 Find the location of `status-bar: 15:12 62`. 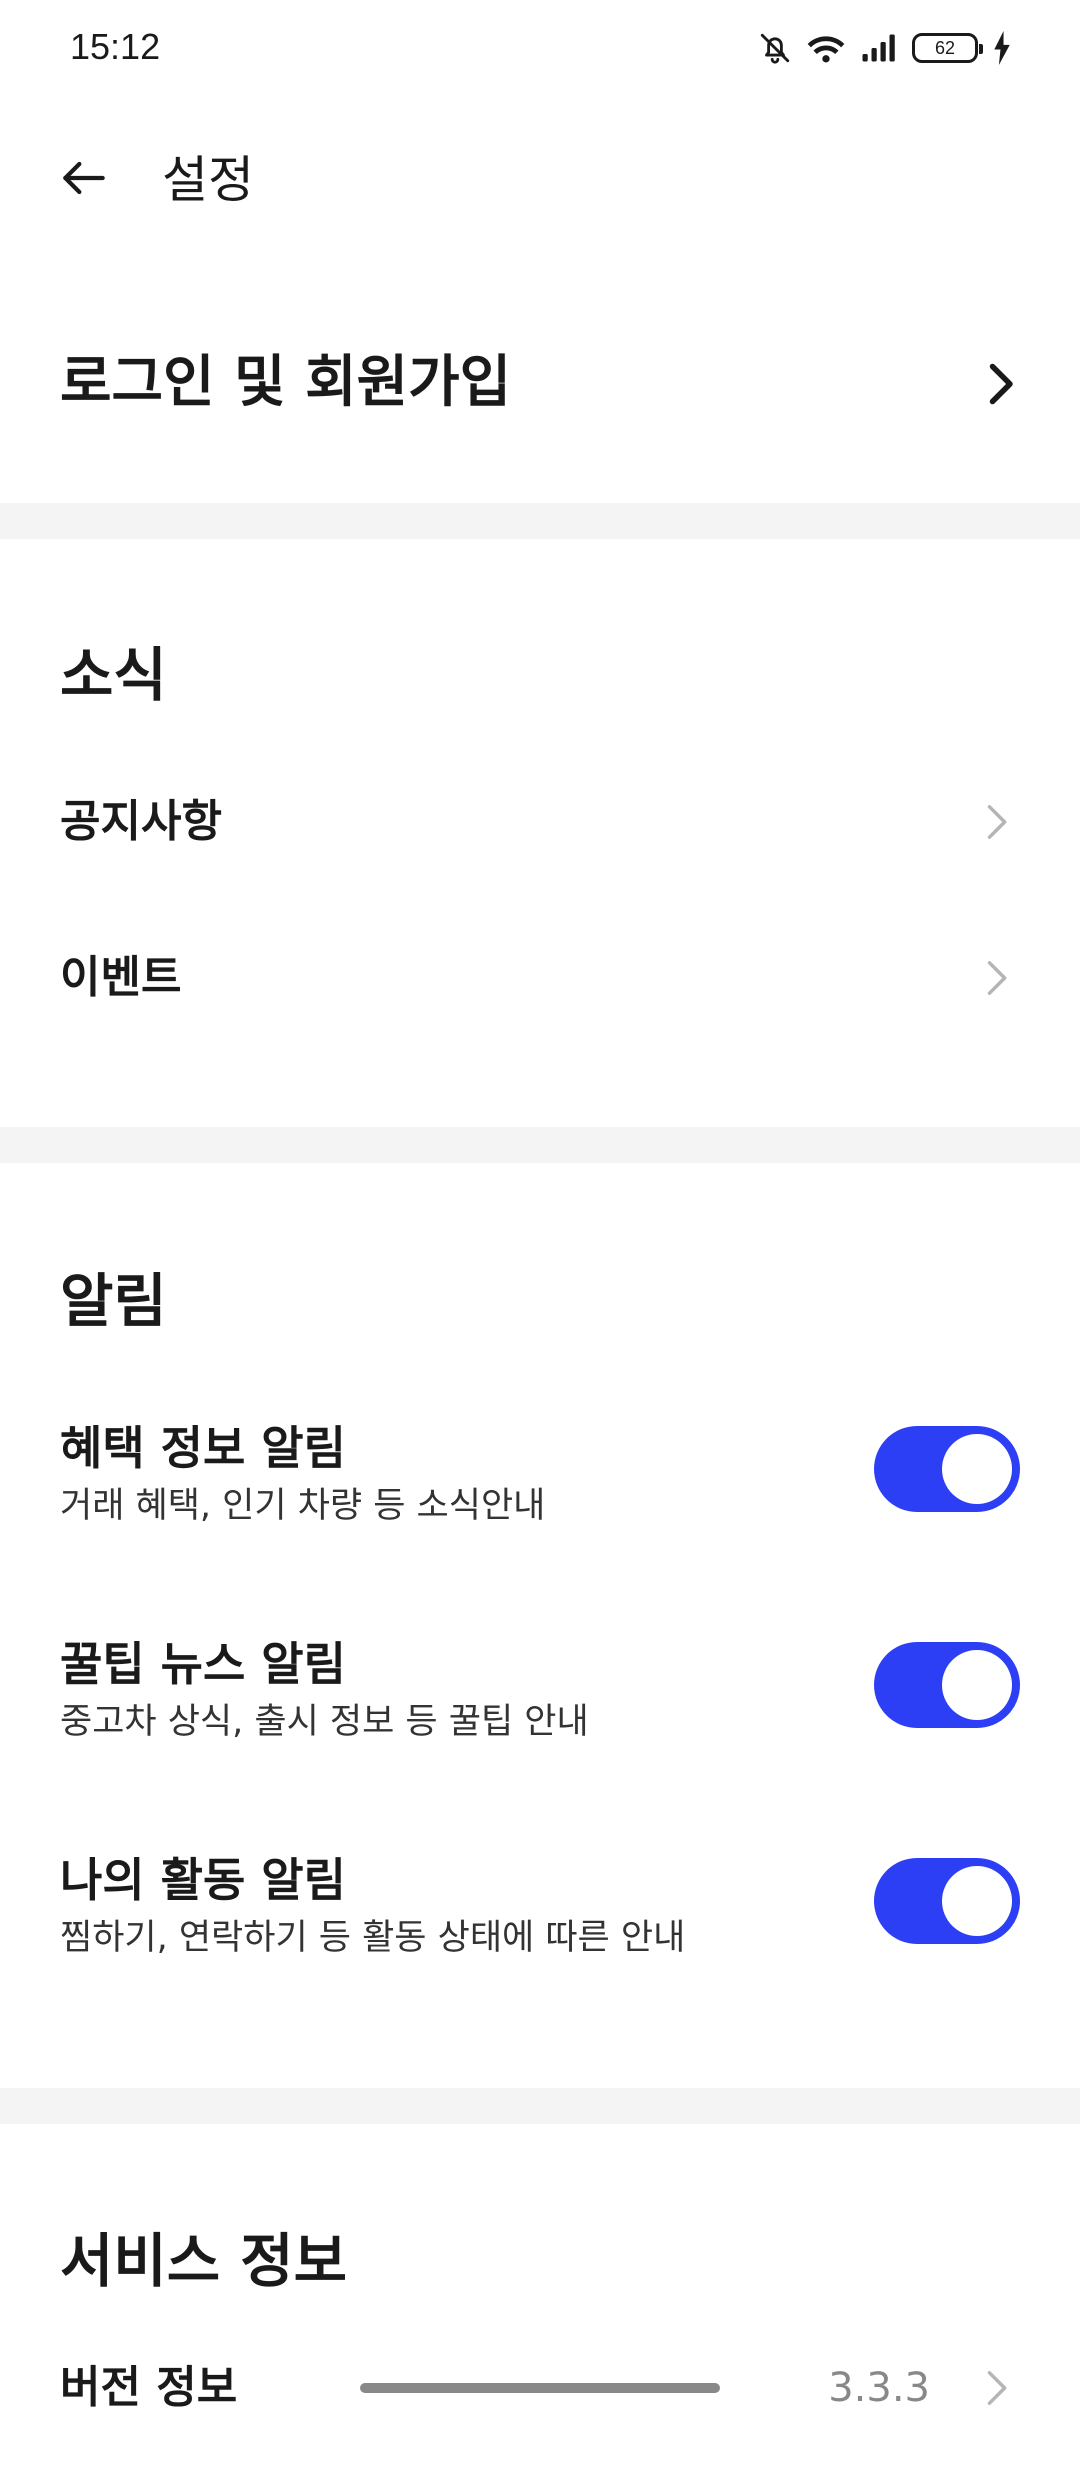

status-bar: 15:12 62 is located at coordinates (540, 48).